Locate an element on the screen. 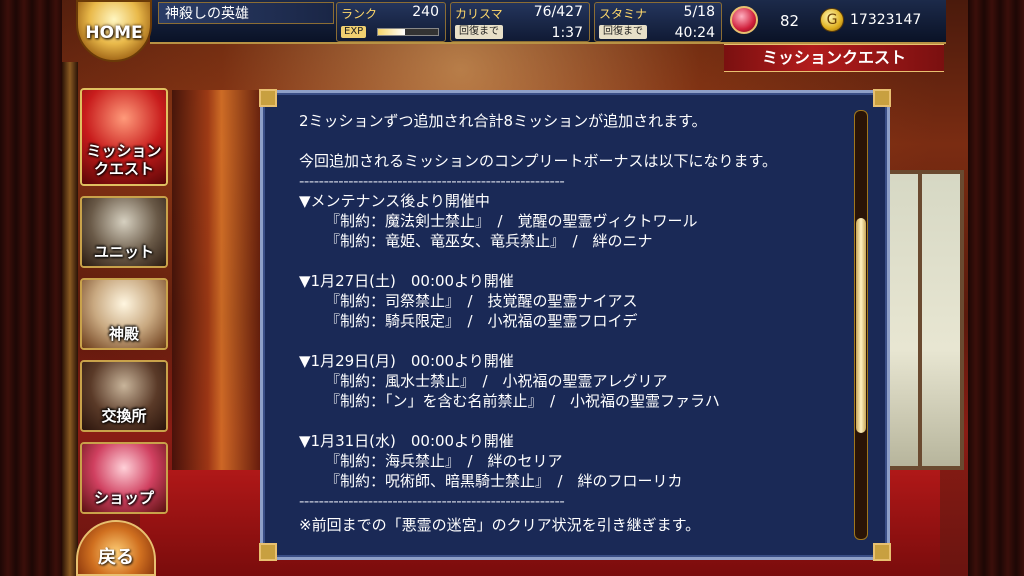  sidebar-item-mission-quest: ミッション クエスト is located at coordinates (124, 137).